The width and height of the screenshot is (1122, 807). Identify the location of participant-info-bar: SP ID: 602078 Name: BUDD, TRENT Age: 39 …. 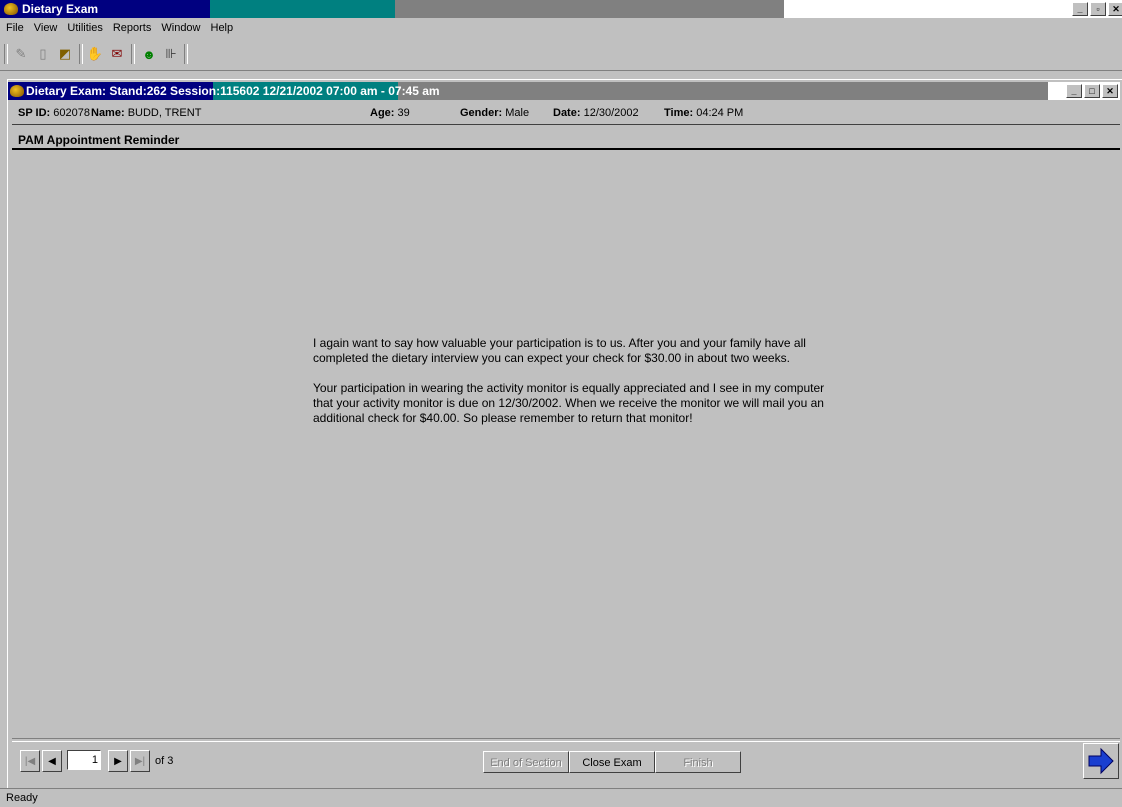
(566, 113).